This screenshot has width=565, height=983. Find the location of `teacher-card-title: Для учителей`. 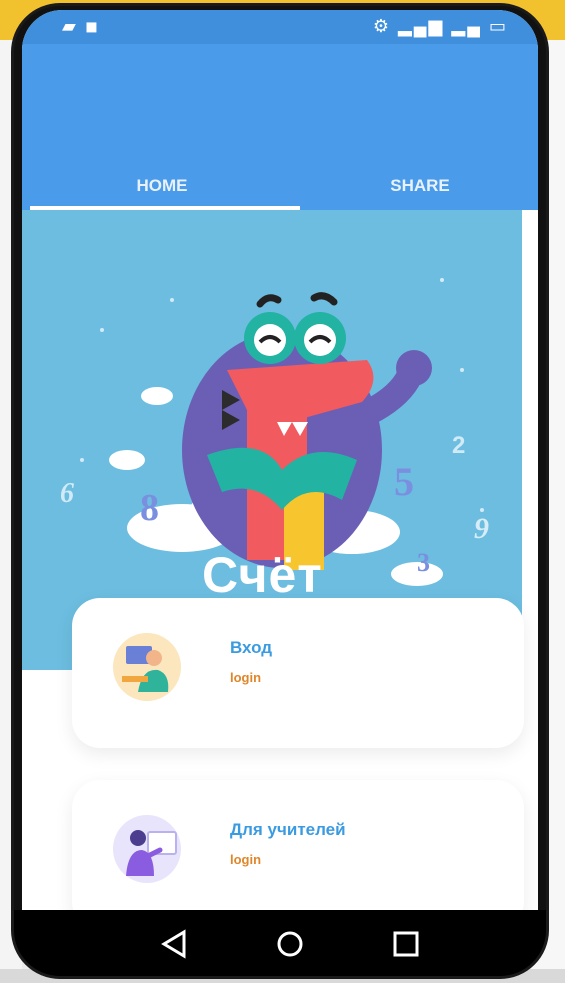

teacher-card-title: Для учителей is located at coordinates (288, 829).